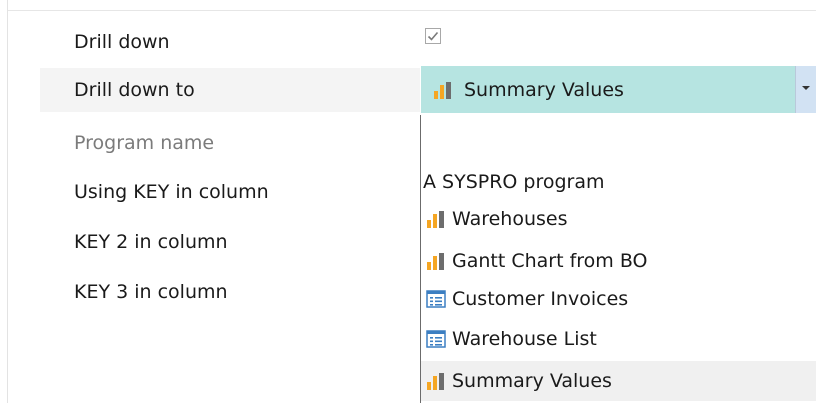 The image size is (816, 403). I want to click on property-row-drill-down: Drill down, so click(230, 42).